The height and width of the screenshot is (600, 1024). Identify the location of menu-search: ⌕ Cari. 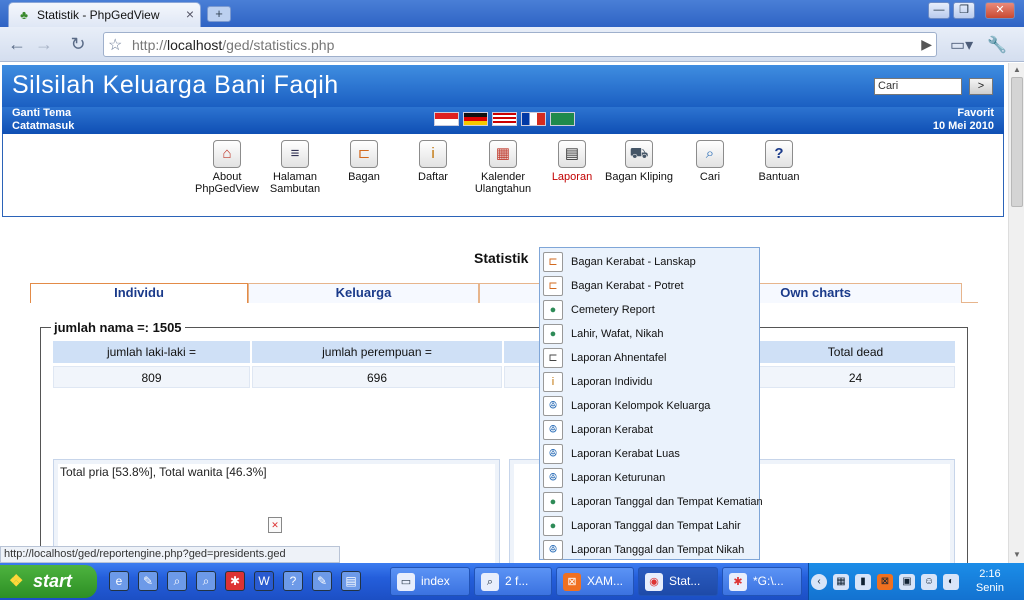
(710, 161).